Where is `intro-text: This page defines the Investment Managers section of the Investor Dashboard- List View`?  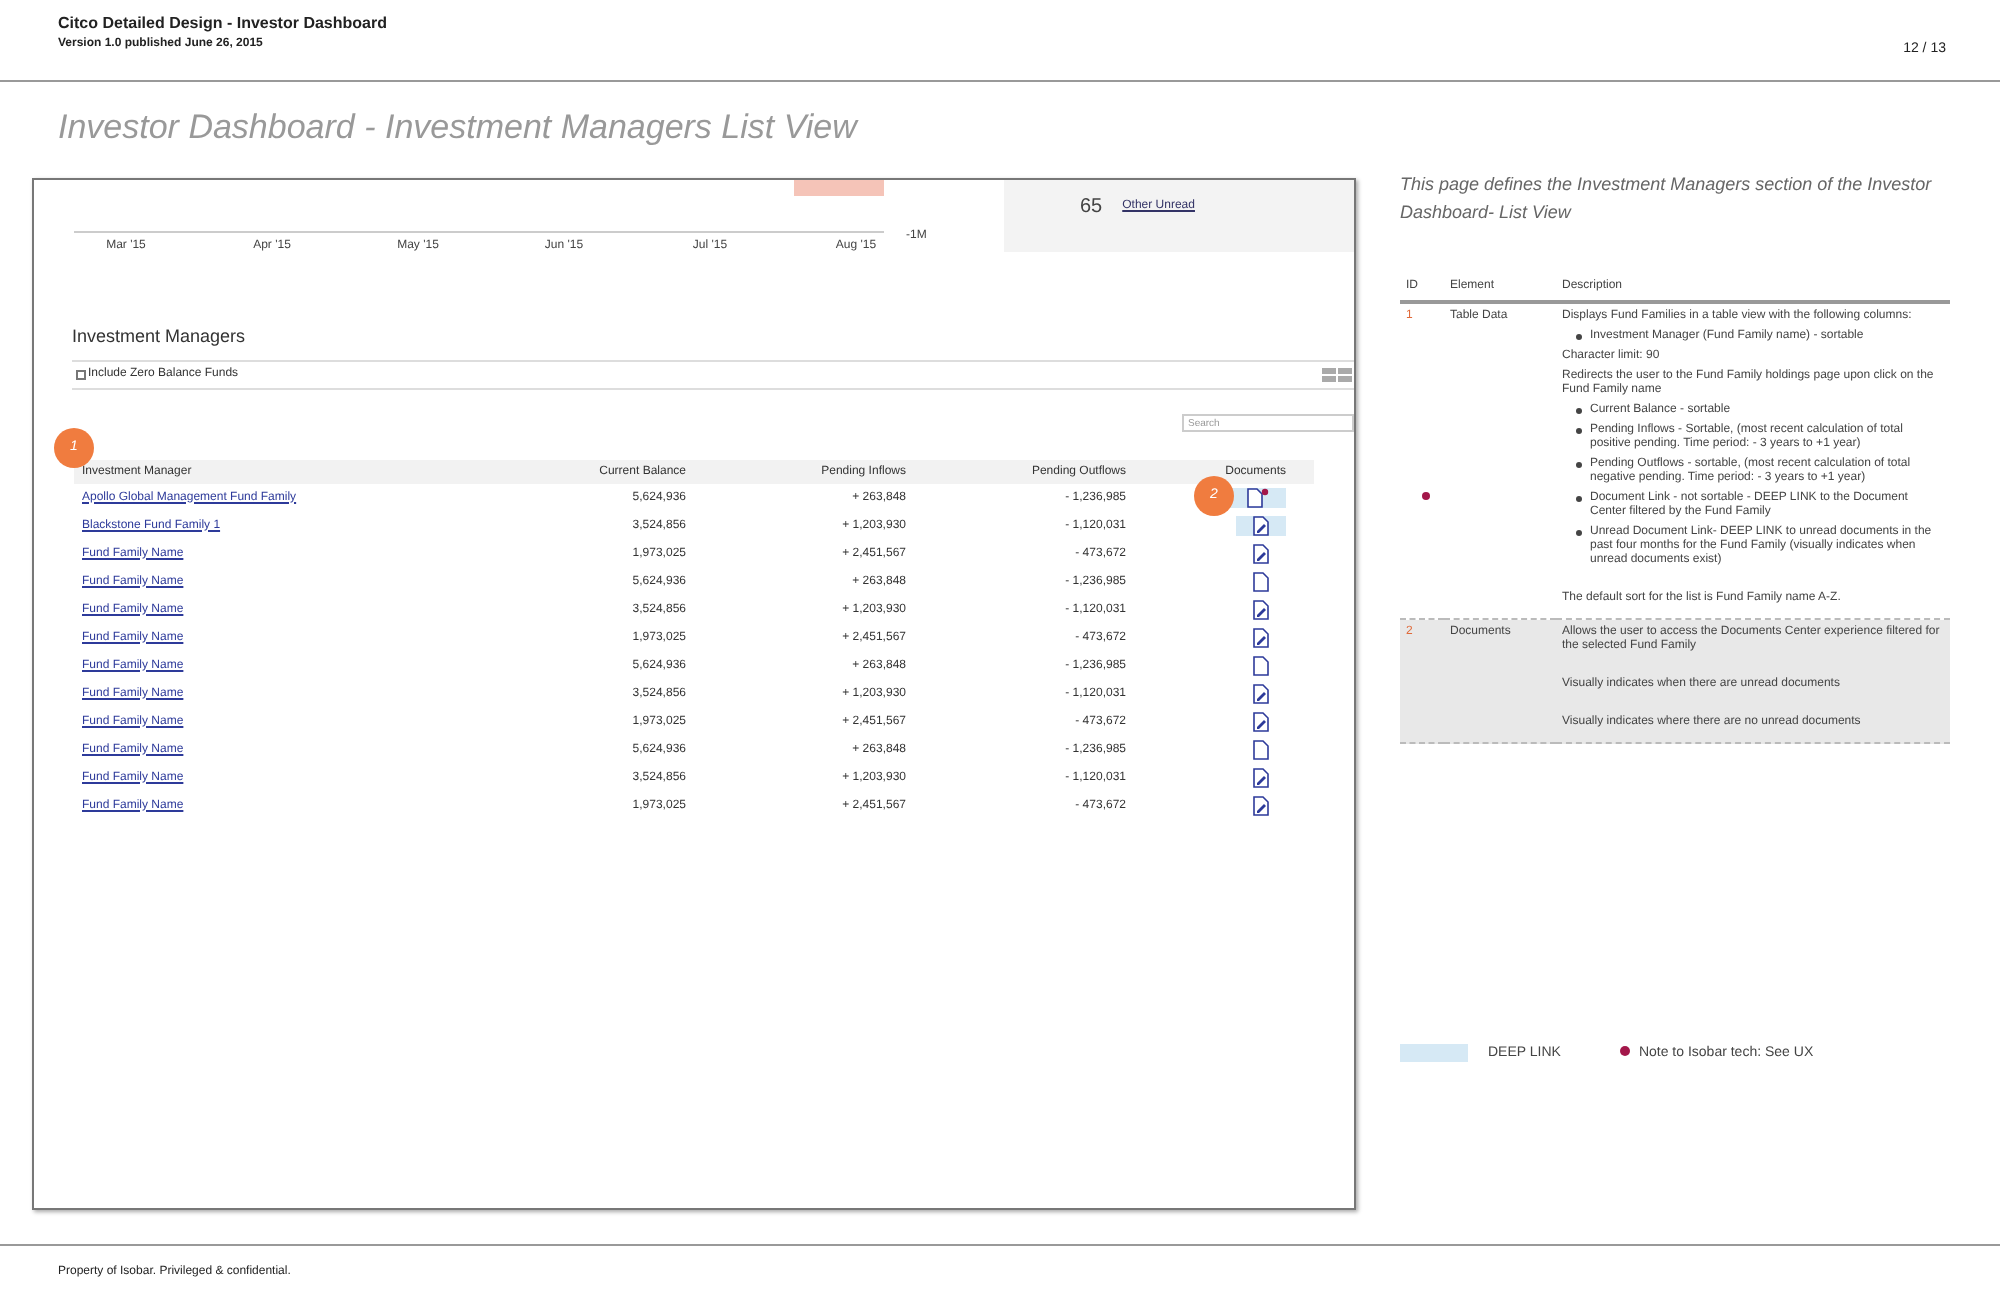
intro-text: This page defines the Investment Managers section of the Investor Dashboard- List View is located at coordinates (1667, 199).